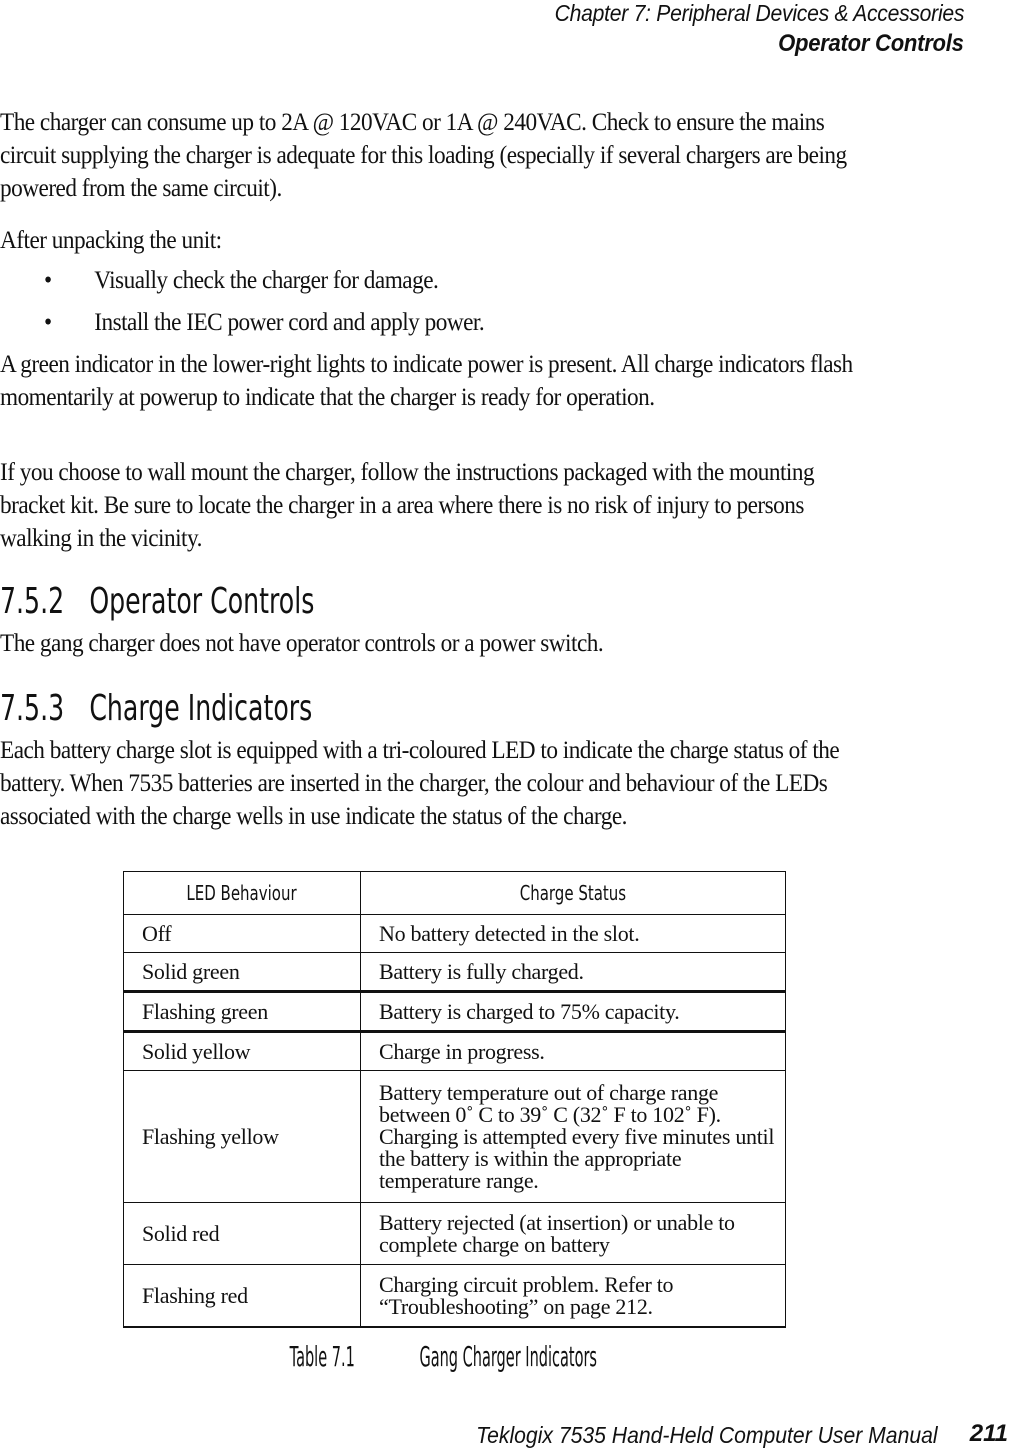 The height and width of the screenshot is (1451, 1010). I want to click on table-row: Solid green Battery is fully charged., so click(454, 972).